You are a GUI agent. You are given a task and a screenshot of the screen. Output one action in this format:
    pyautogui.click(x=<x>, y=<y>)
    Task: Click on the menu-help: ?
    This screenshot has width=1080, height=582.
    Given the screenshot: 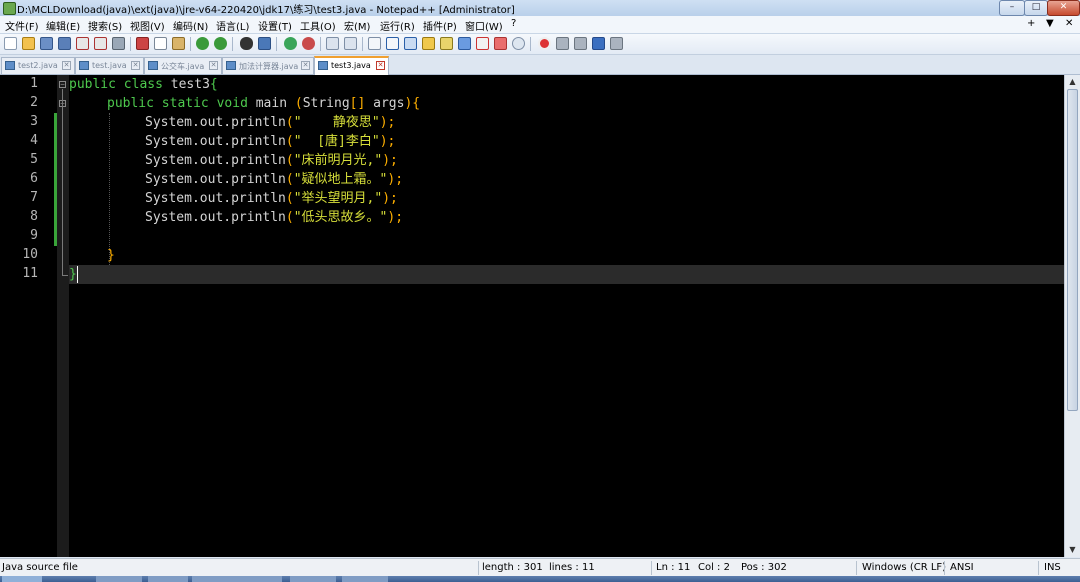 What is the action you would take?
    pyautogui.click(x=513, y=23)
    